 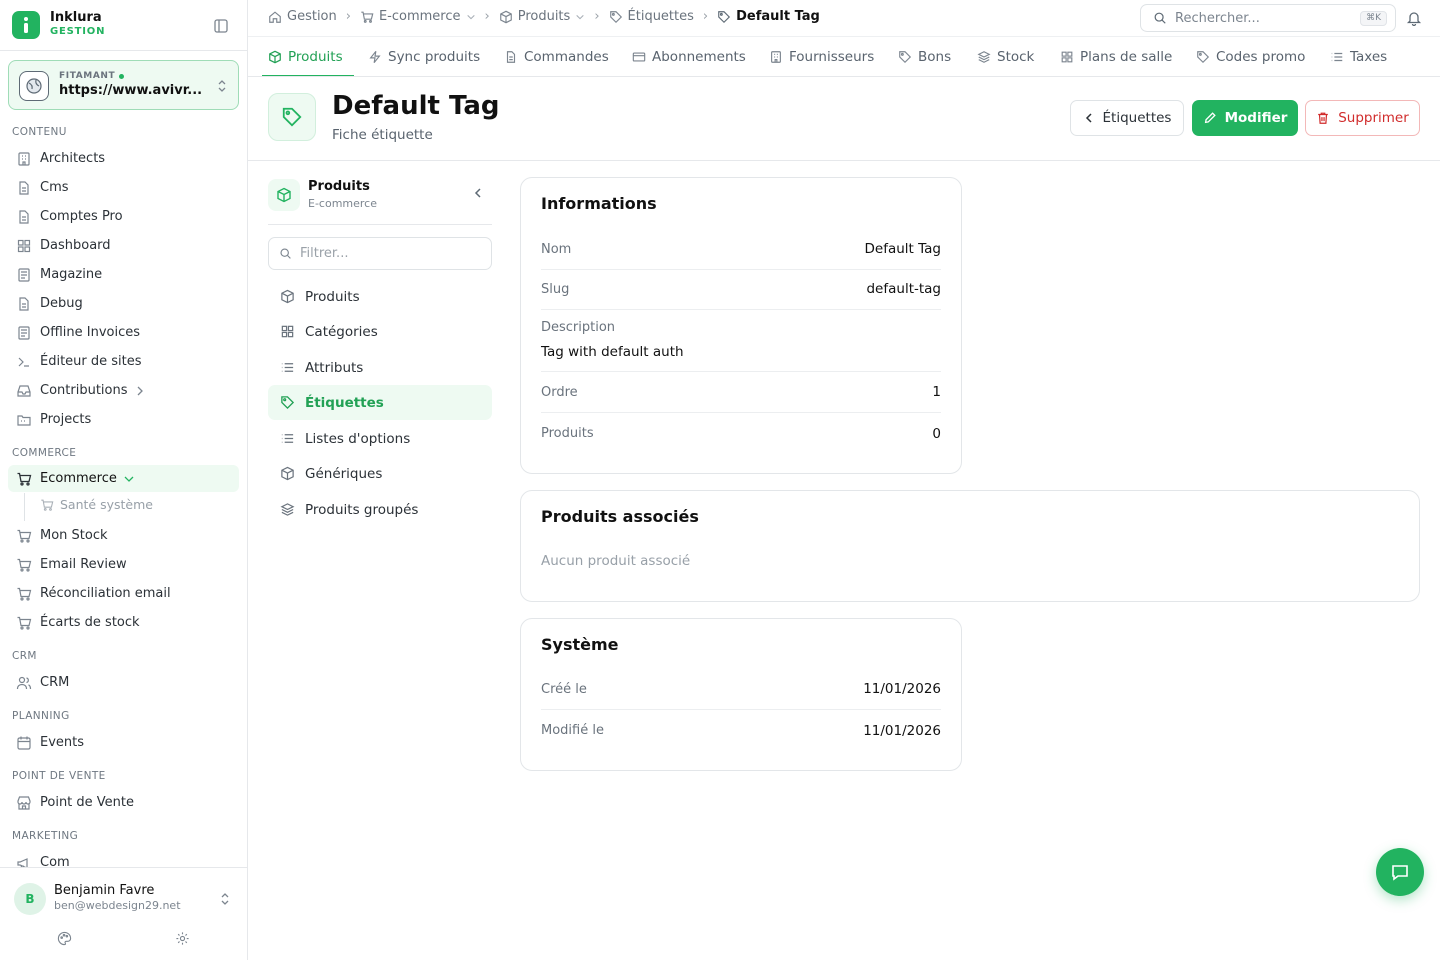 I want to click on section-title-contenu: CONTENU, so click(x=39, y=132).